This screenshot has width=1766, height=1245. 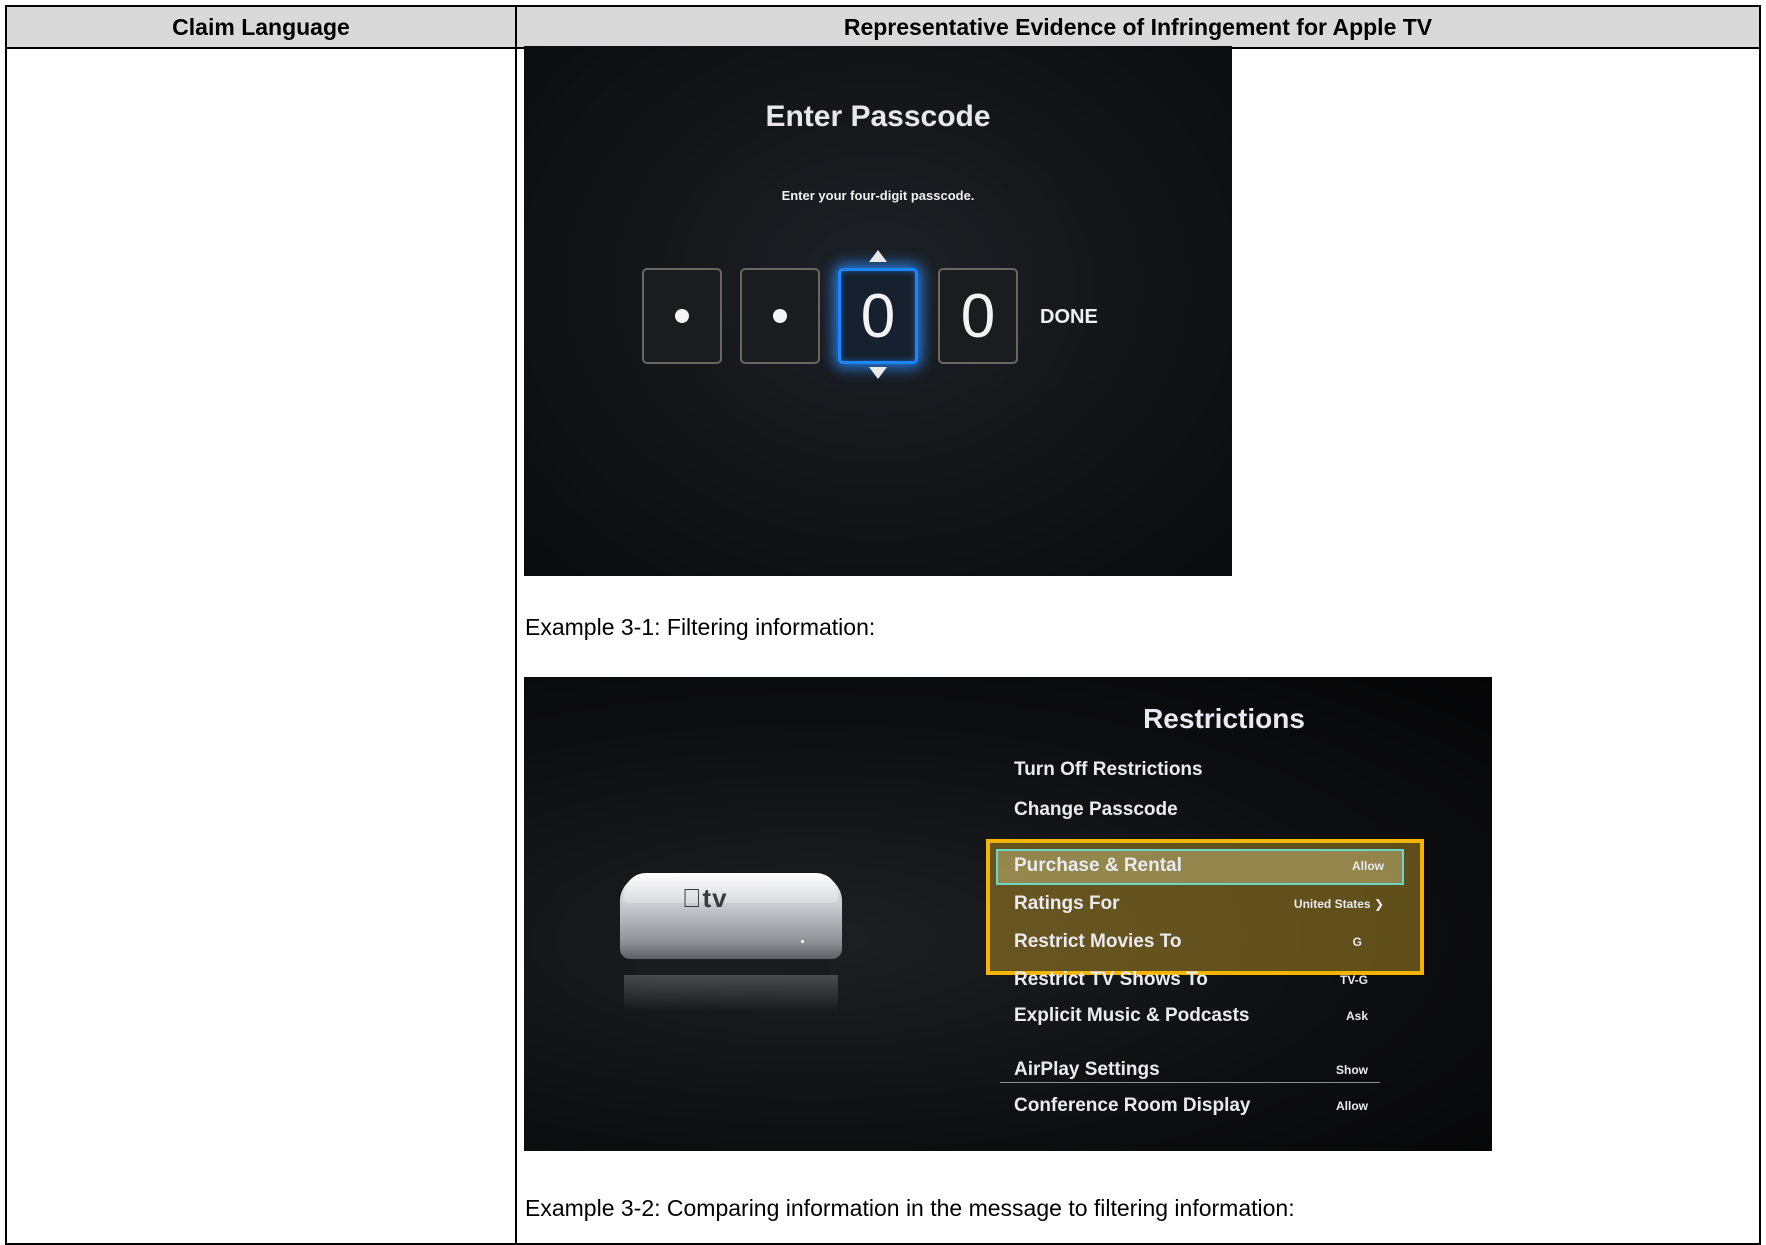 What do you see at coordinates (878, 256) in the screenshot?
I see `chevron-up-icon` at bounding box center [878, 256].